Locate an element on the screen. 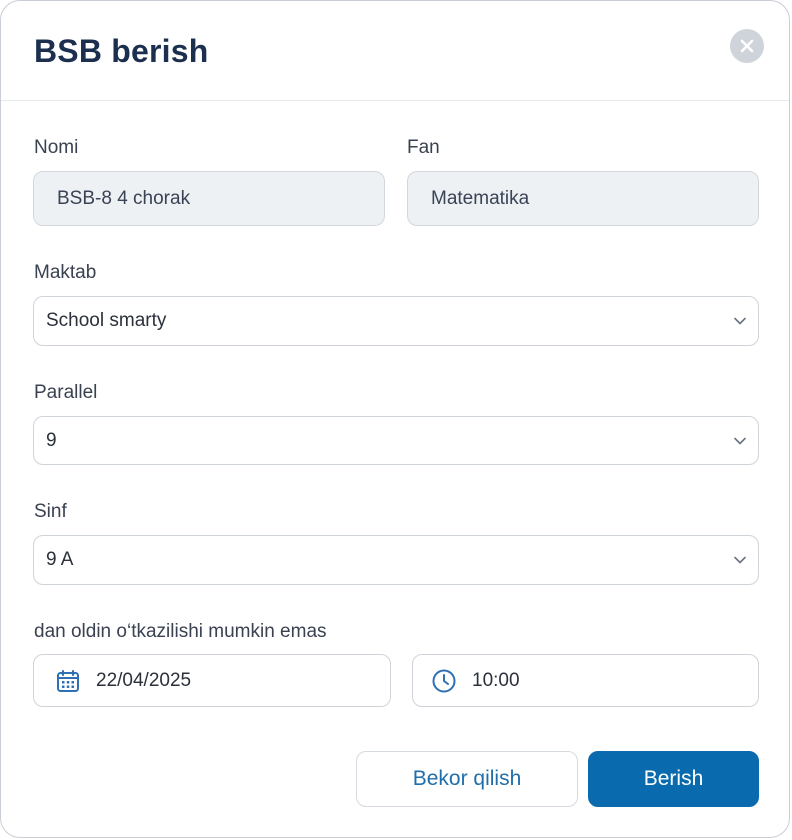 The image size is (792, 840). sinf-label: Sinf is located at coordinates (50, 511).